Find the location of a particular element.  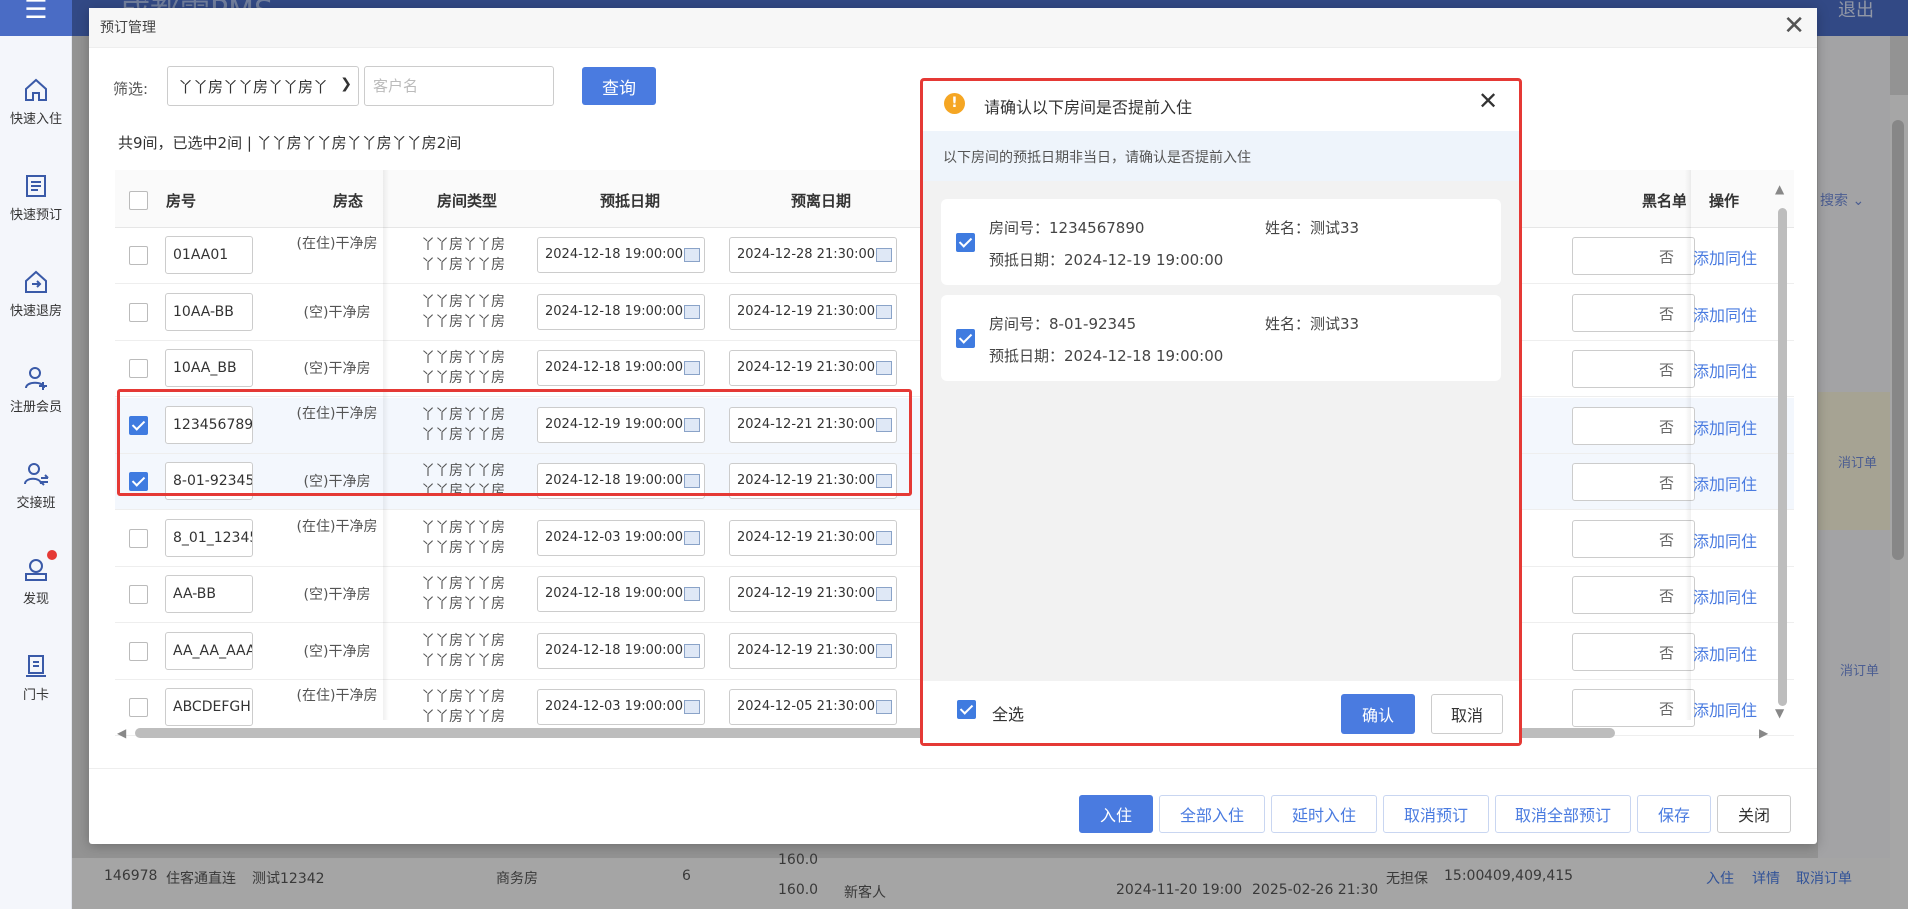

checkin-button: 入住 is located at coordinates (1116, 814).